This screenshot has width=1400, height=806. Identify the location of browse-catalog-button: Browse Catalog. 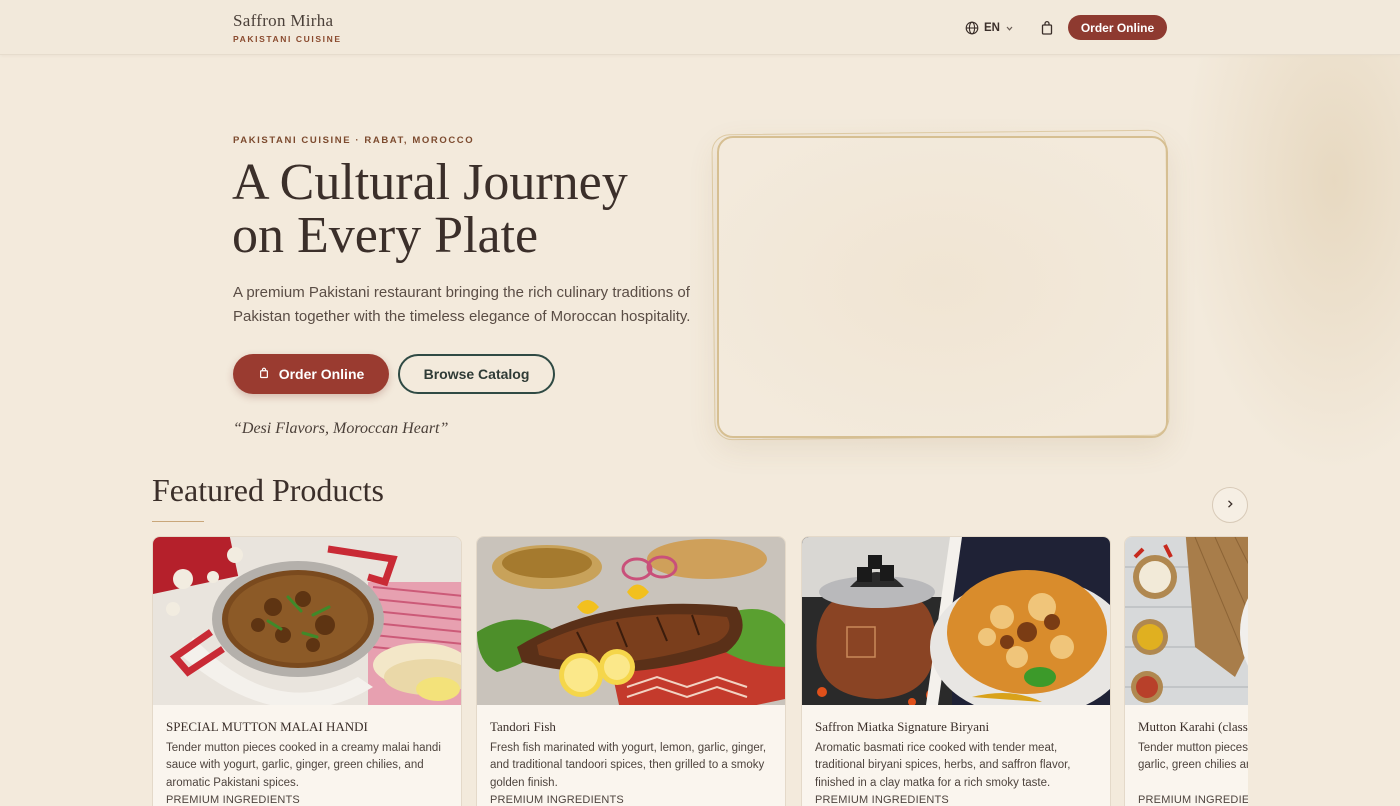
(476, 374).